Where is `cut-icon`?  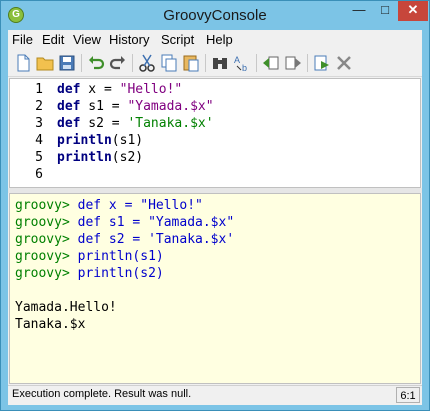
cut-icon is located at coordinates (147, 63).